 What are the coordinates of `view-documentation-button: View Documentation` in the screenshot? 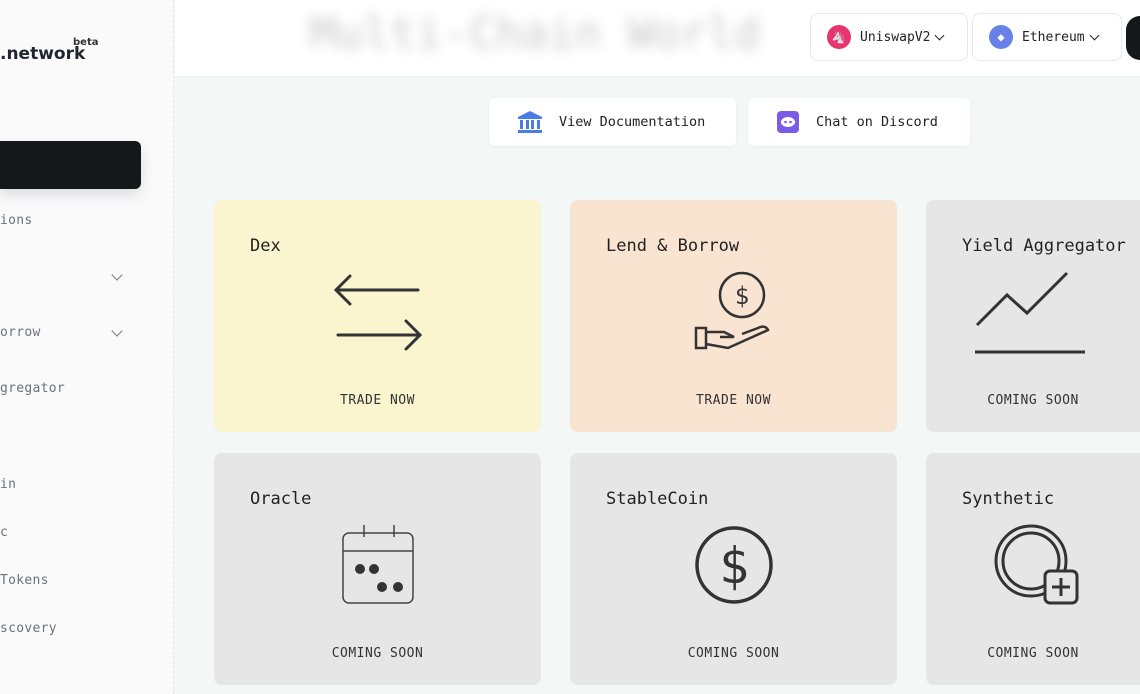 It's located at (612, 122).